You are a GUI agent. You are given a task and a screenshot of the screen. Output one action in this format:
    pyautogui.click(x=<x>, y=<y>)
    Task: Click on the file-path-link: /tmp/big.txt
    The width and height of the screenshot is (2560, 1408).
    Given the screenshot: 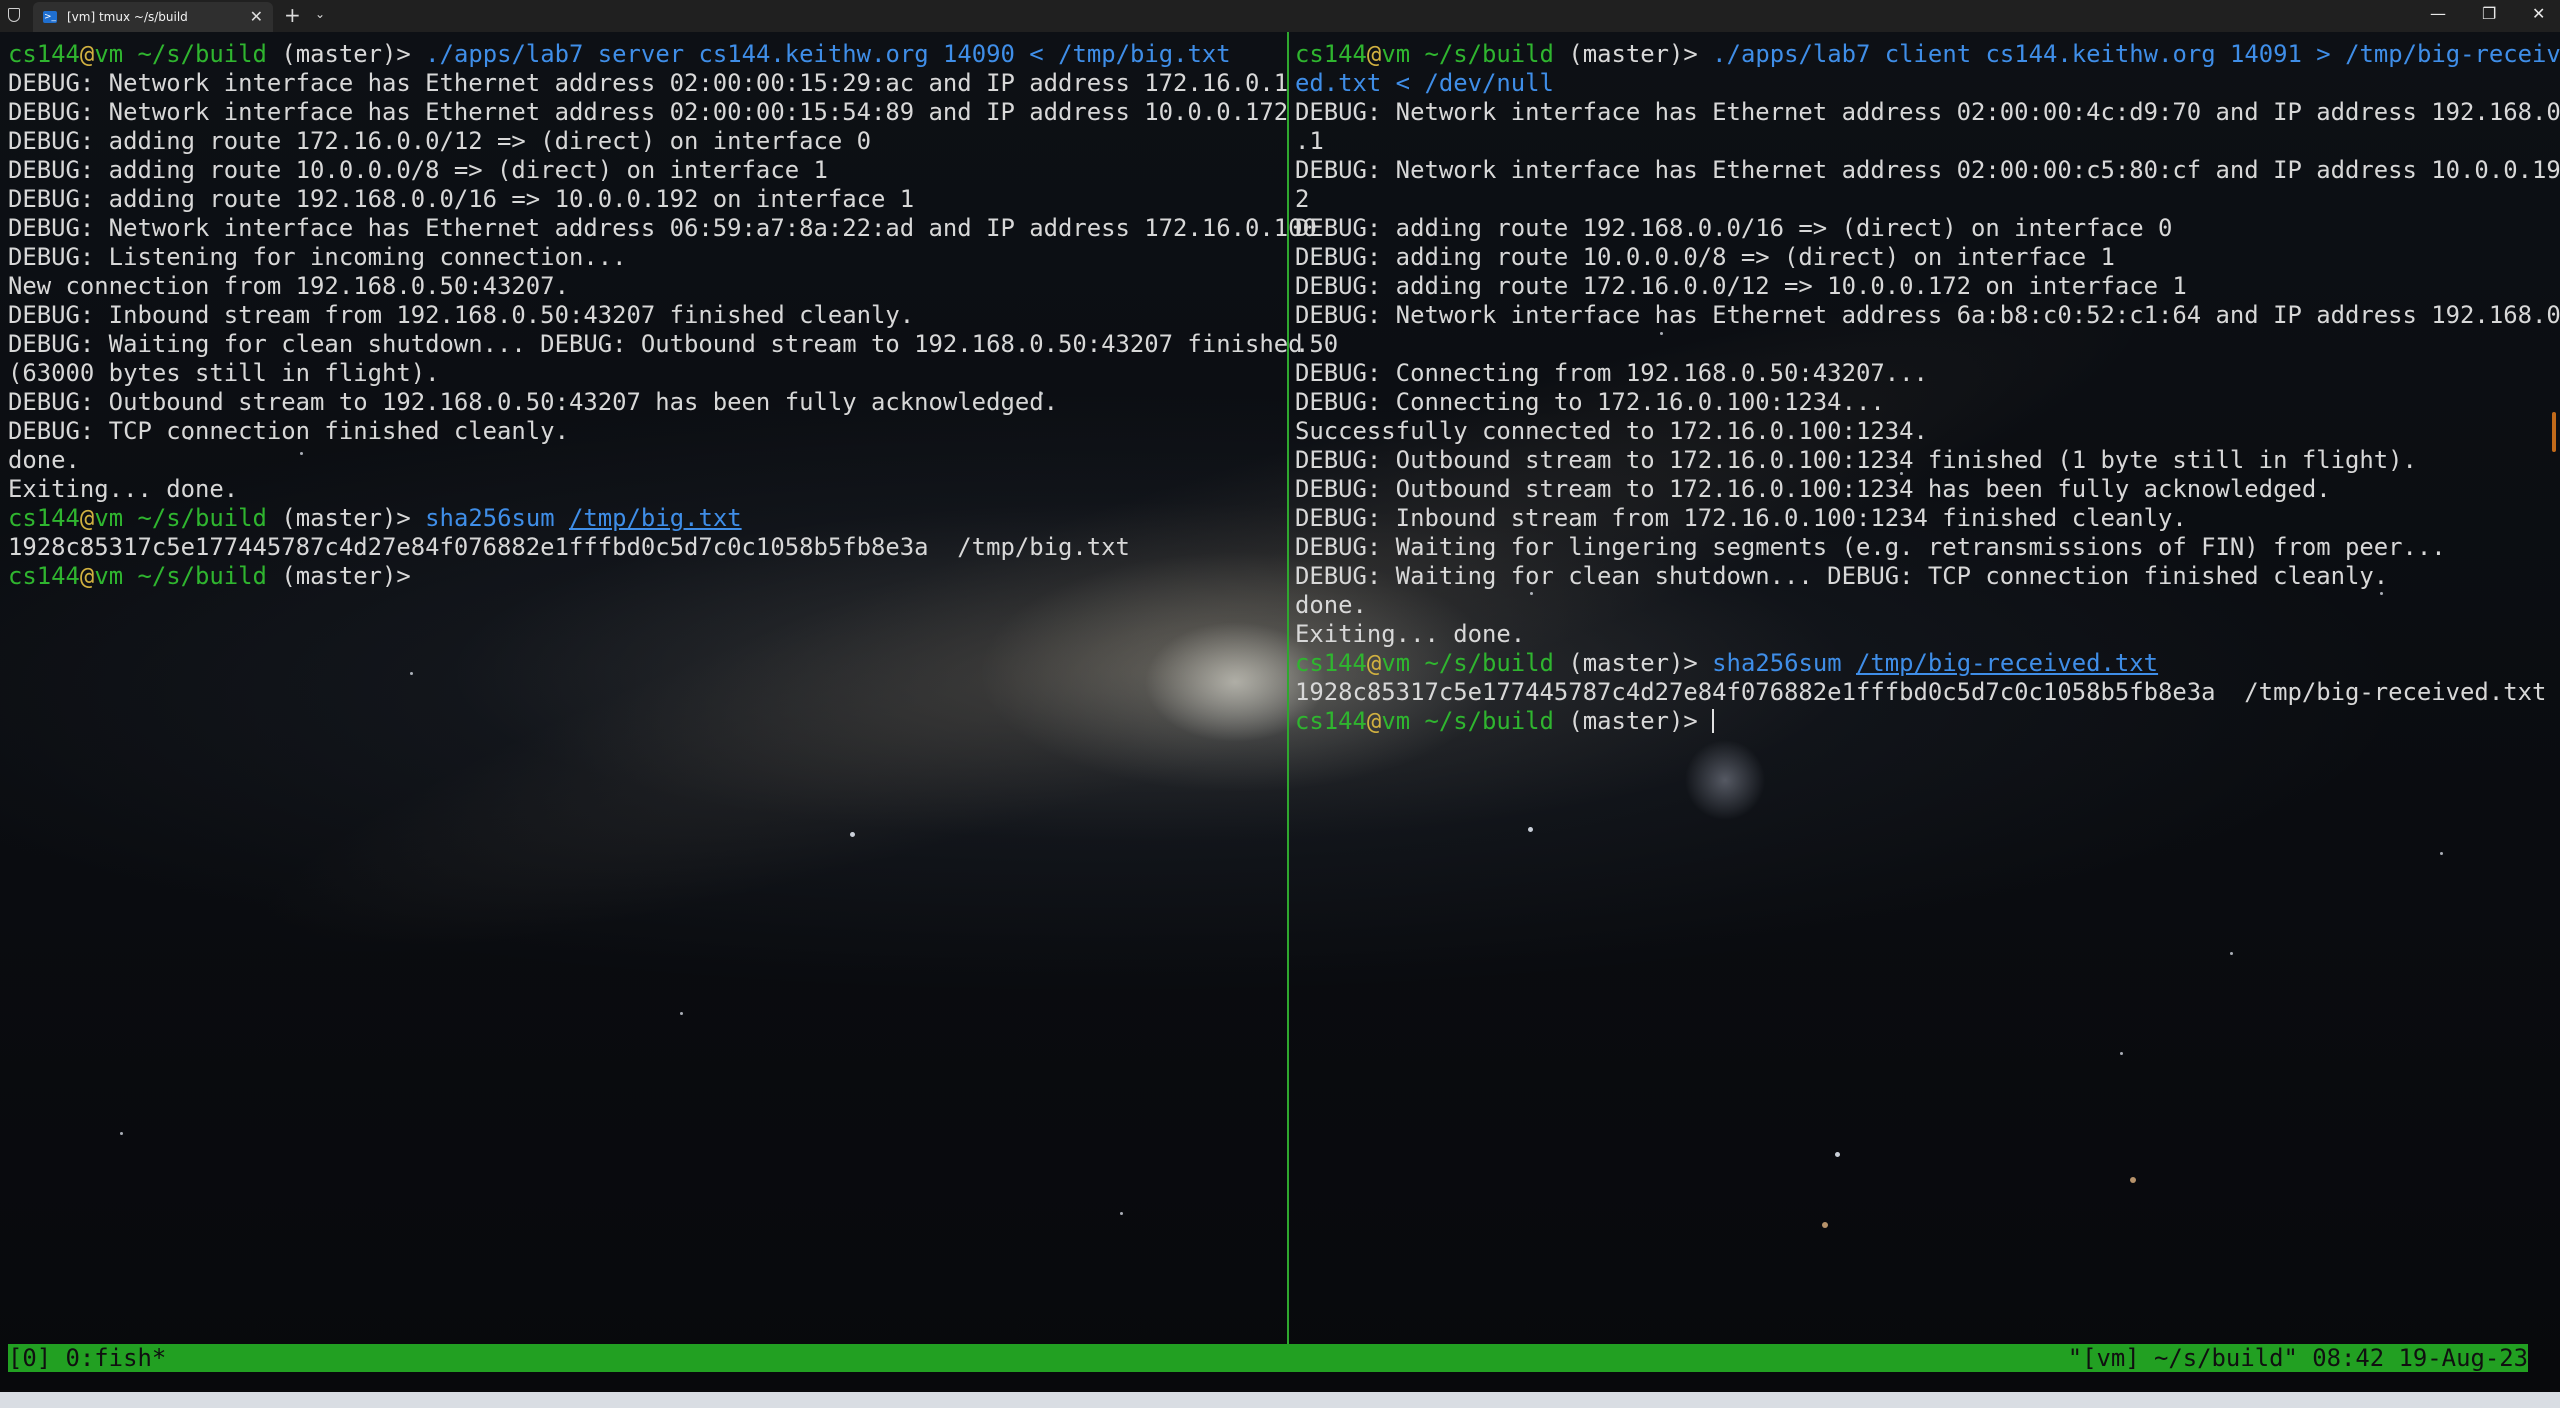 What is the action you would take?
    pyautogui.click(x=655, y=518)
    